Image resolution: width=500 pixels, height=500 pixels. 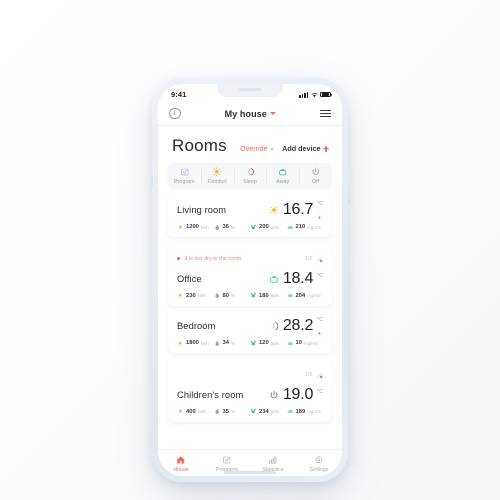 What do you see at coordinates (274, 326) in the screenshot?
I see `moon-icon` at bounding box center [274, 326].